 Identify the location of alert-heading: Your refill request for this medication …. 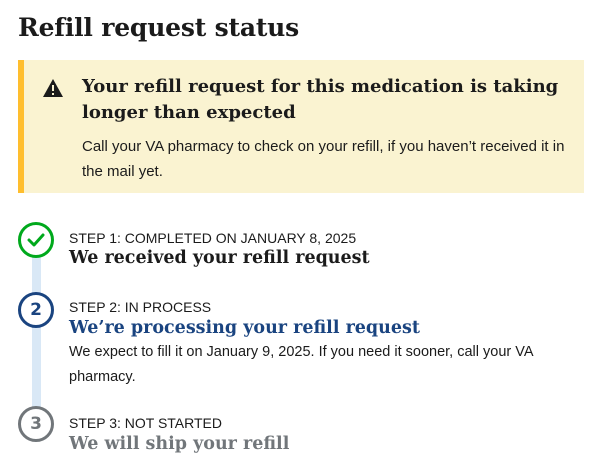
(320, 99).